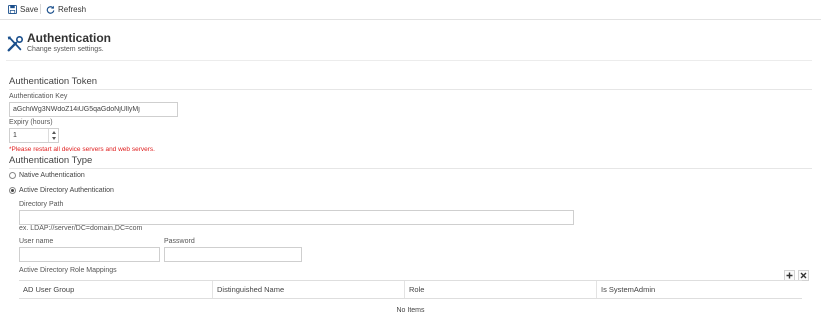 Image resolution: width=821 pixels, height=319 pixels. I want to click on auth-key-label: Authentication Key, so click(38, 96).